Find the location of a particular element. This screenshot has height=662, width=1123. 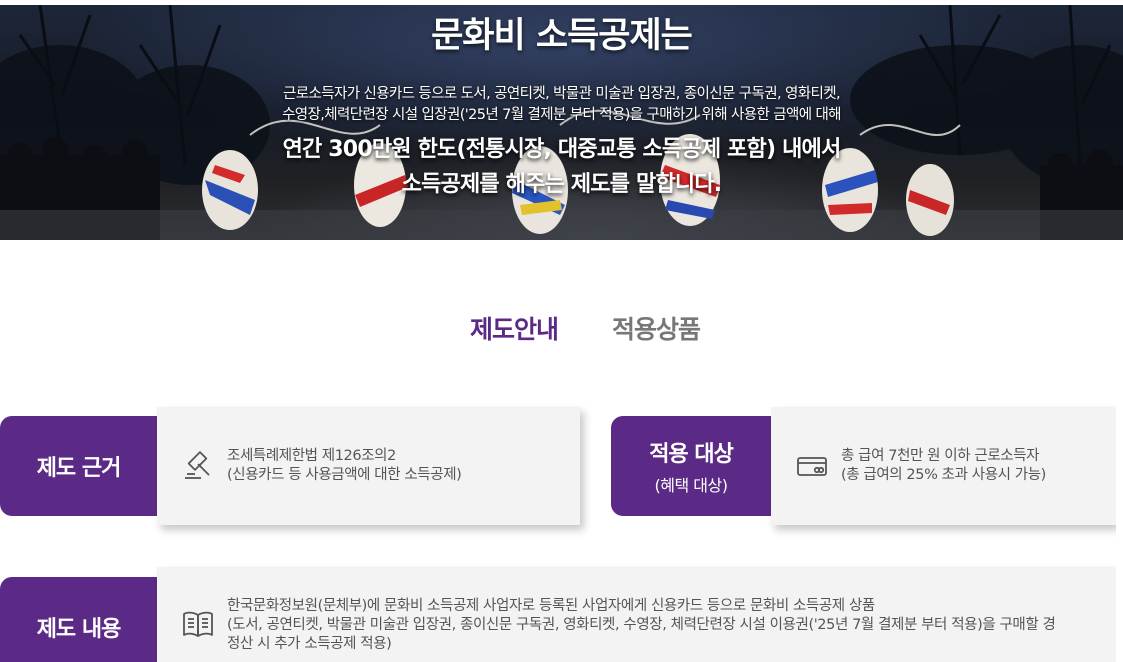

tab-applicable-products: 적용상품 is located at coordinates (656, 328).